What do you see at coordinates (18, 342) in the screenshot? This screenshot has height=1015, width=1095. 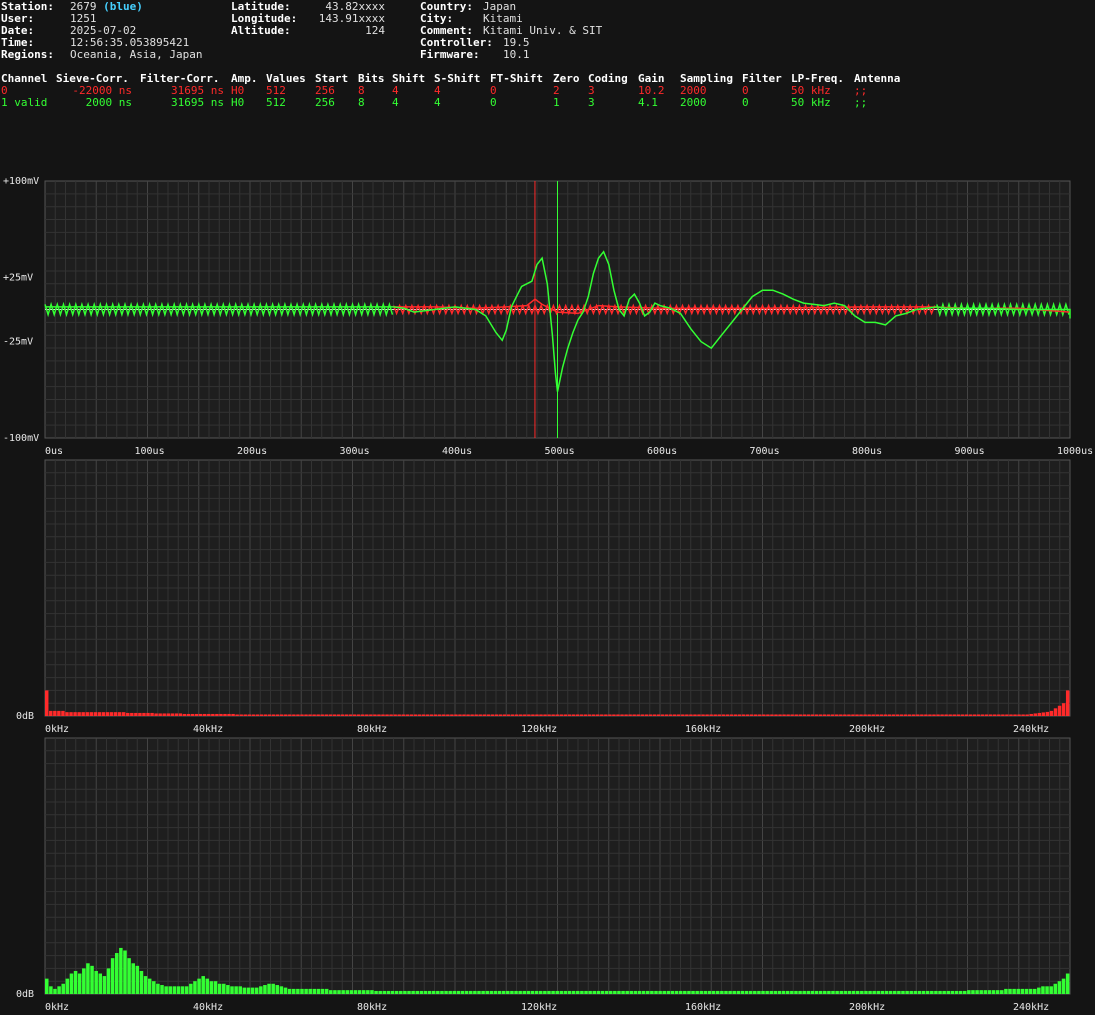 I see `y-tick-label: -25mV` at bounding box center [18, 342].